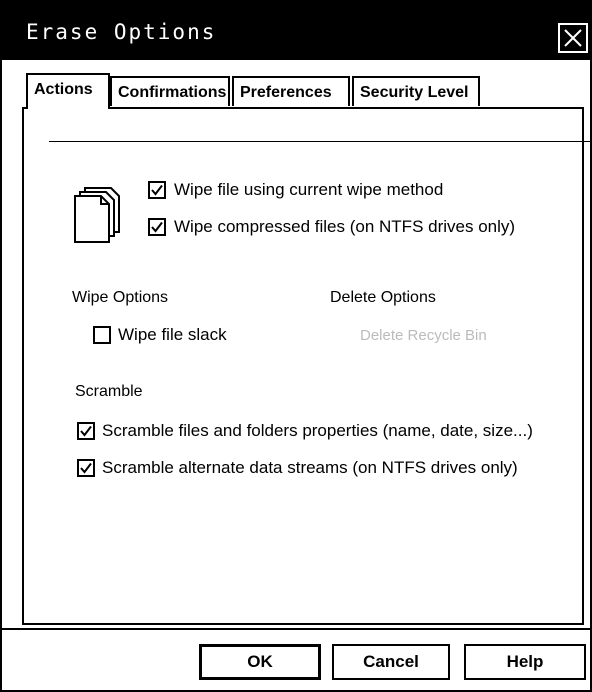 The height and width of the screenshot is (692, 592). What do you see at coordinates (391, 662) in the screenshot?
I see `cancel-button: Cancel` at bounding box center [391, 662].